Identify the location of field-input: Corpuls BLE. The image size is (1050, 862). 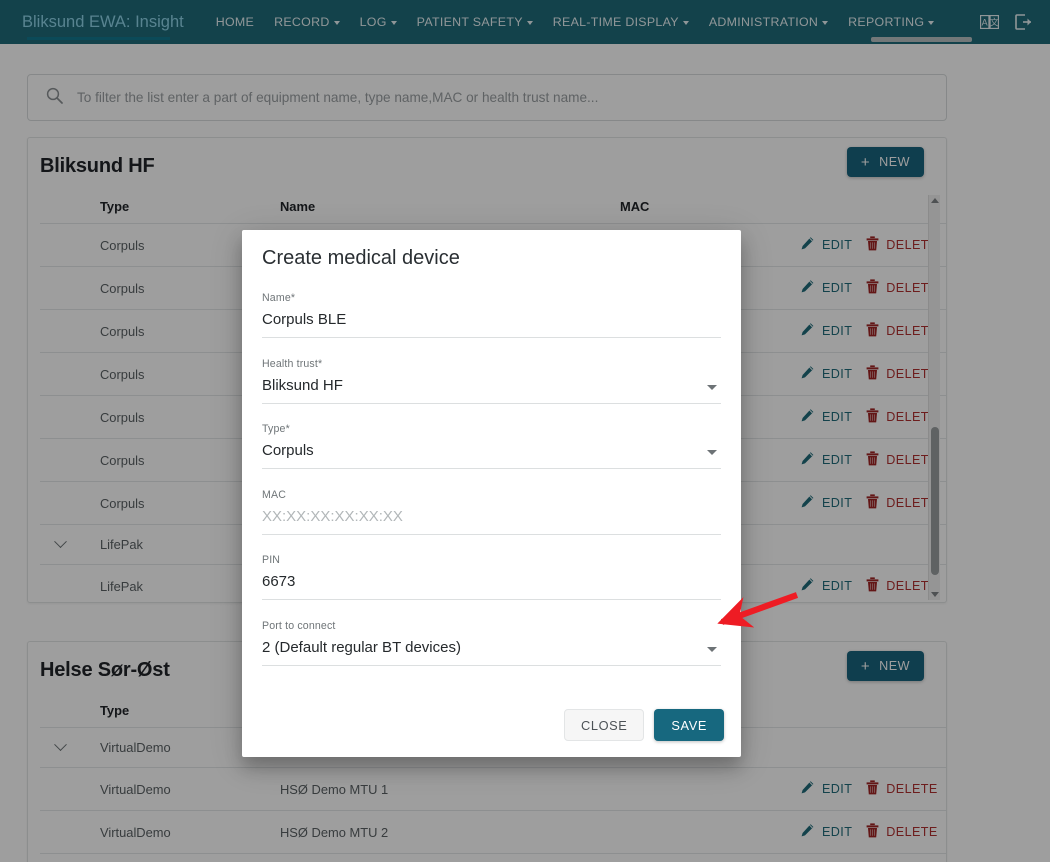
(491, 324).